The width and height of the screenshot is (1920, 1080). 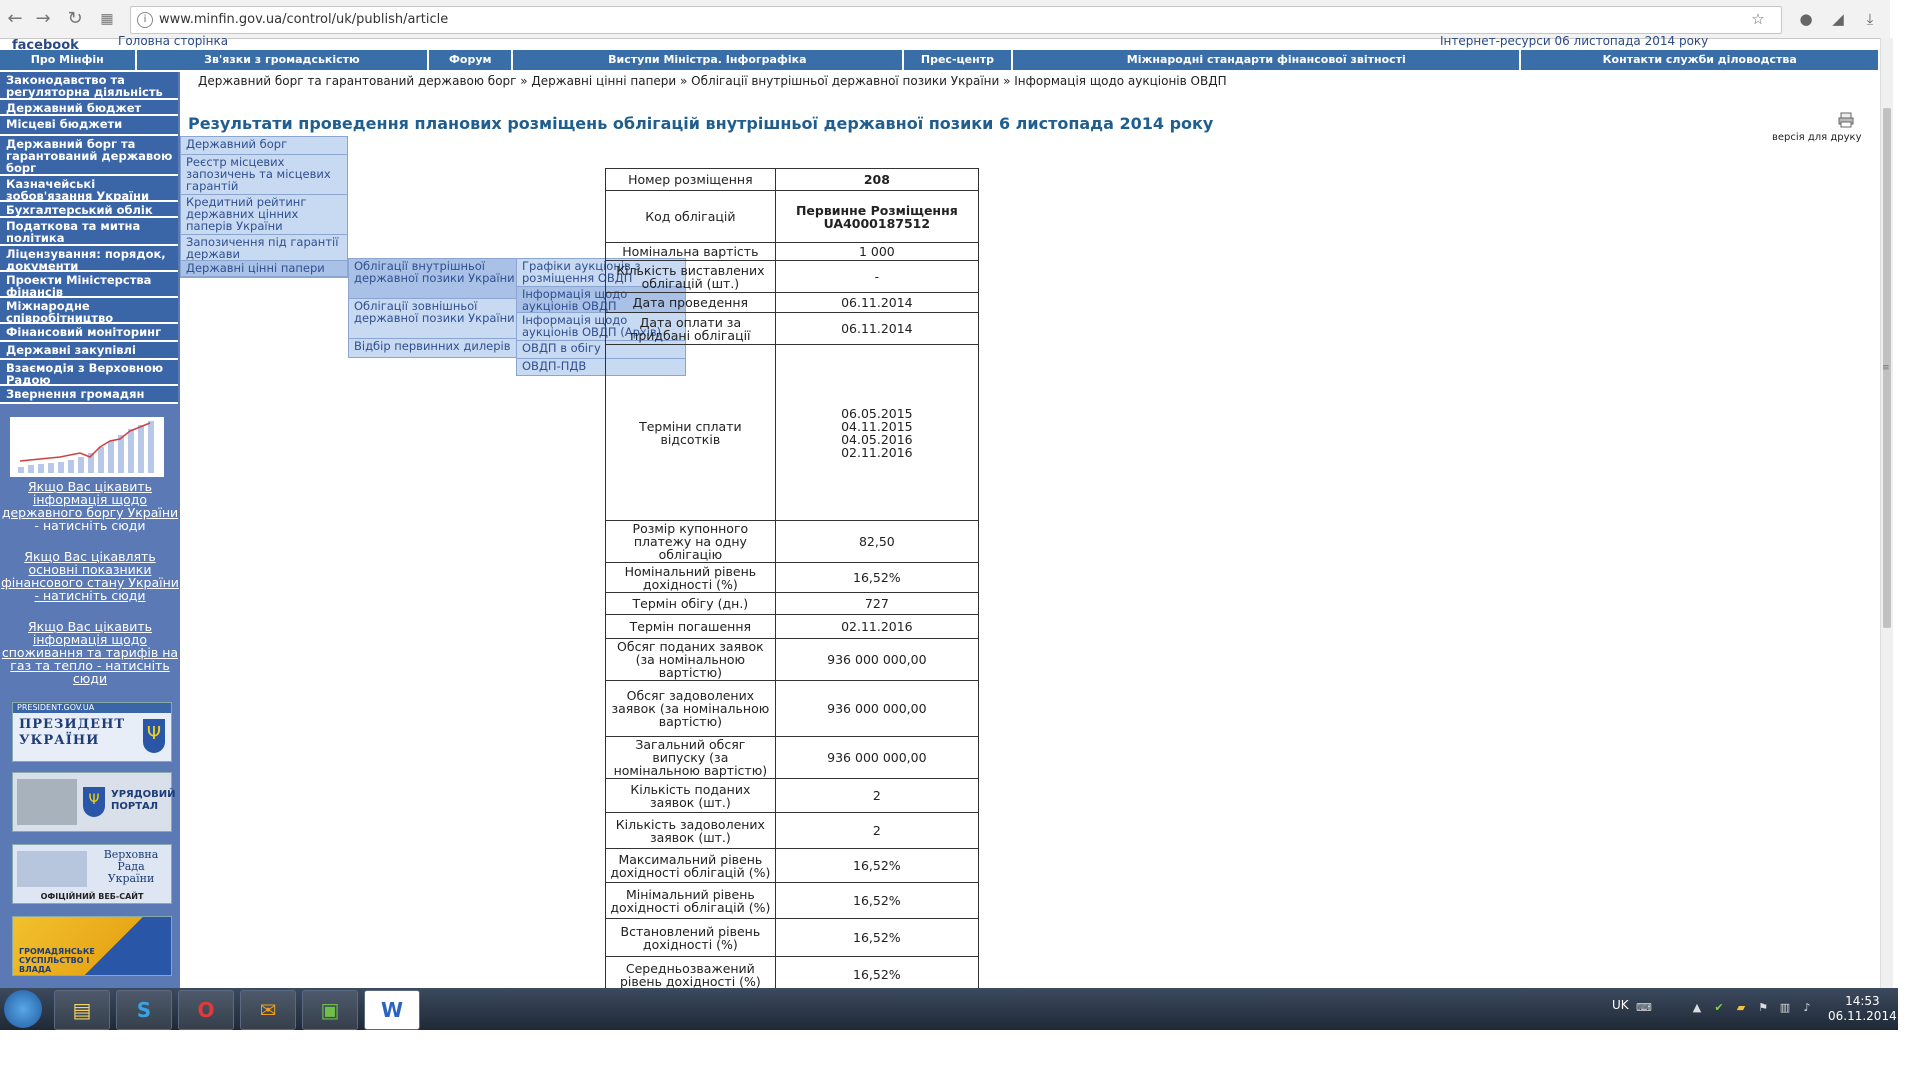 I want to click on apps-icon: ▦, so click(x=107, y=19).